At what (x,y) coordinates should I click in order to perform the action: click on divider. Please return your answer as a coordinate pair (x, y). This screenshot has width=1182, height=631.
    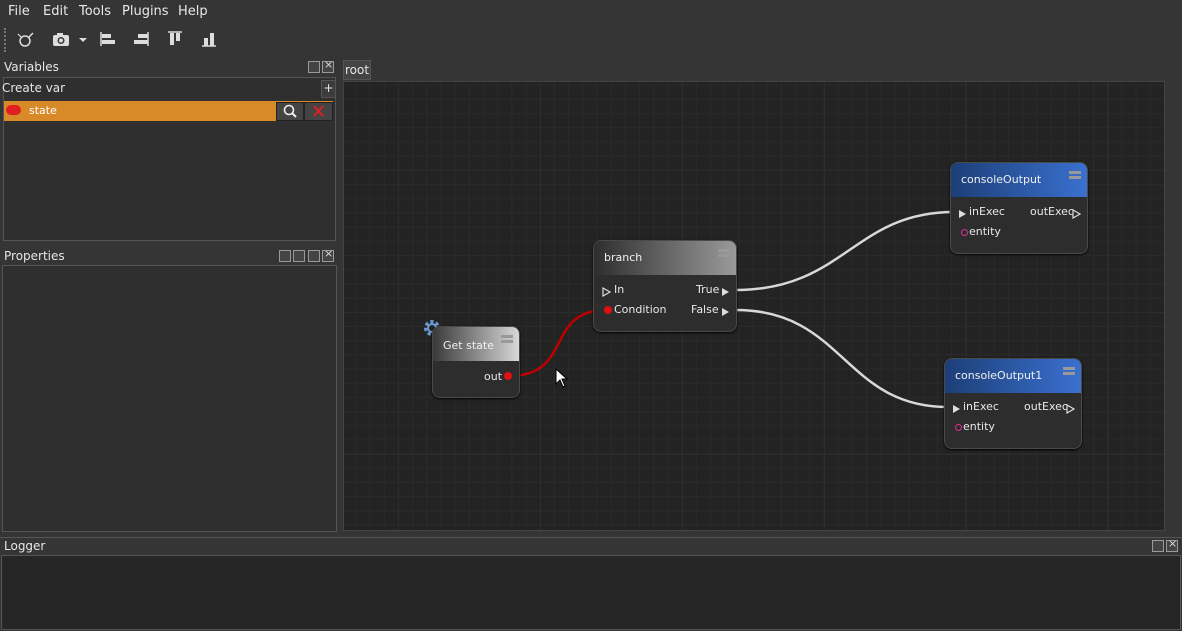
    Looking at the image, I should click on (591, 537).